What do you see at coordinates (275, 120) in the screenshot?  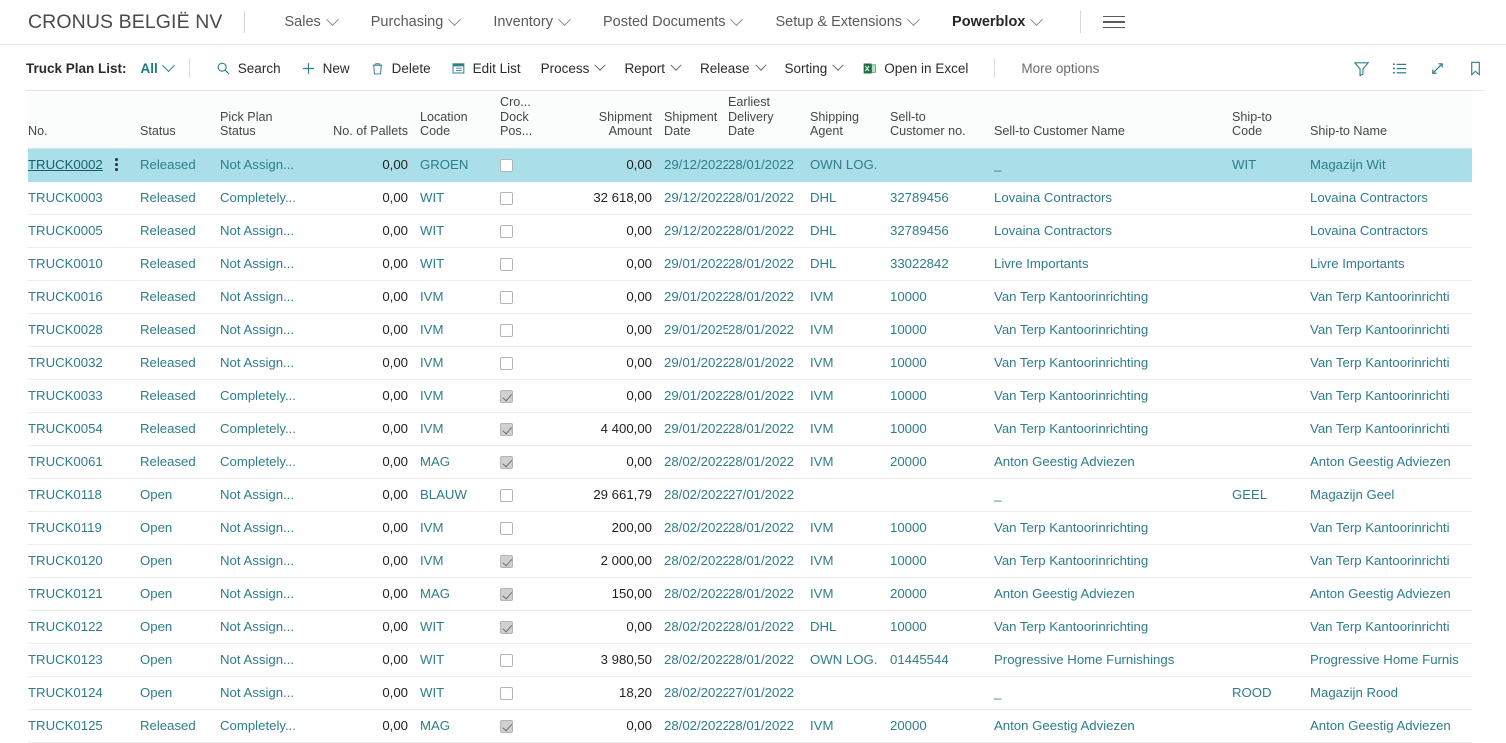 I see `column-header-pick: Pick Plan Status` at bounding box center [275, 120].